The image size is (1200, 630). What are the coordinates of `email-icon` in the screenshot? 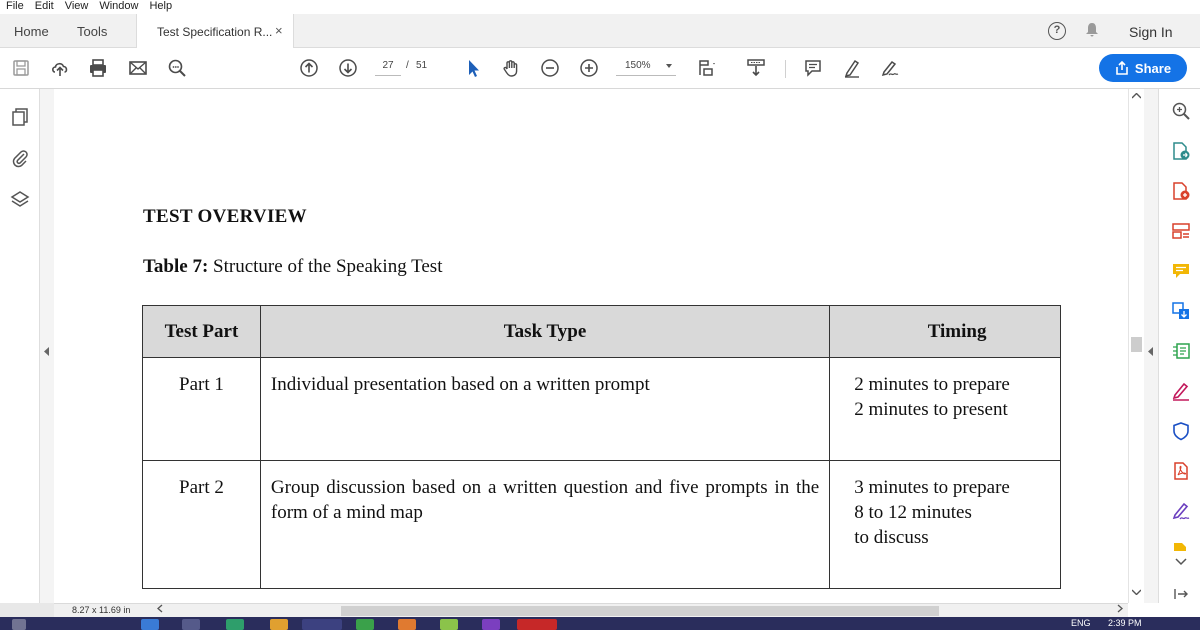 It's located at (138, 68).